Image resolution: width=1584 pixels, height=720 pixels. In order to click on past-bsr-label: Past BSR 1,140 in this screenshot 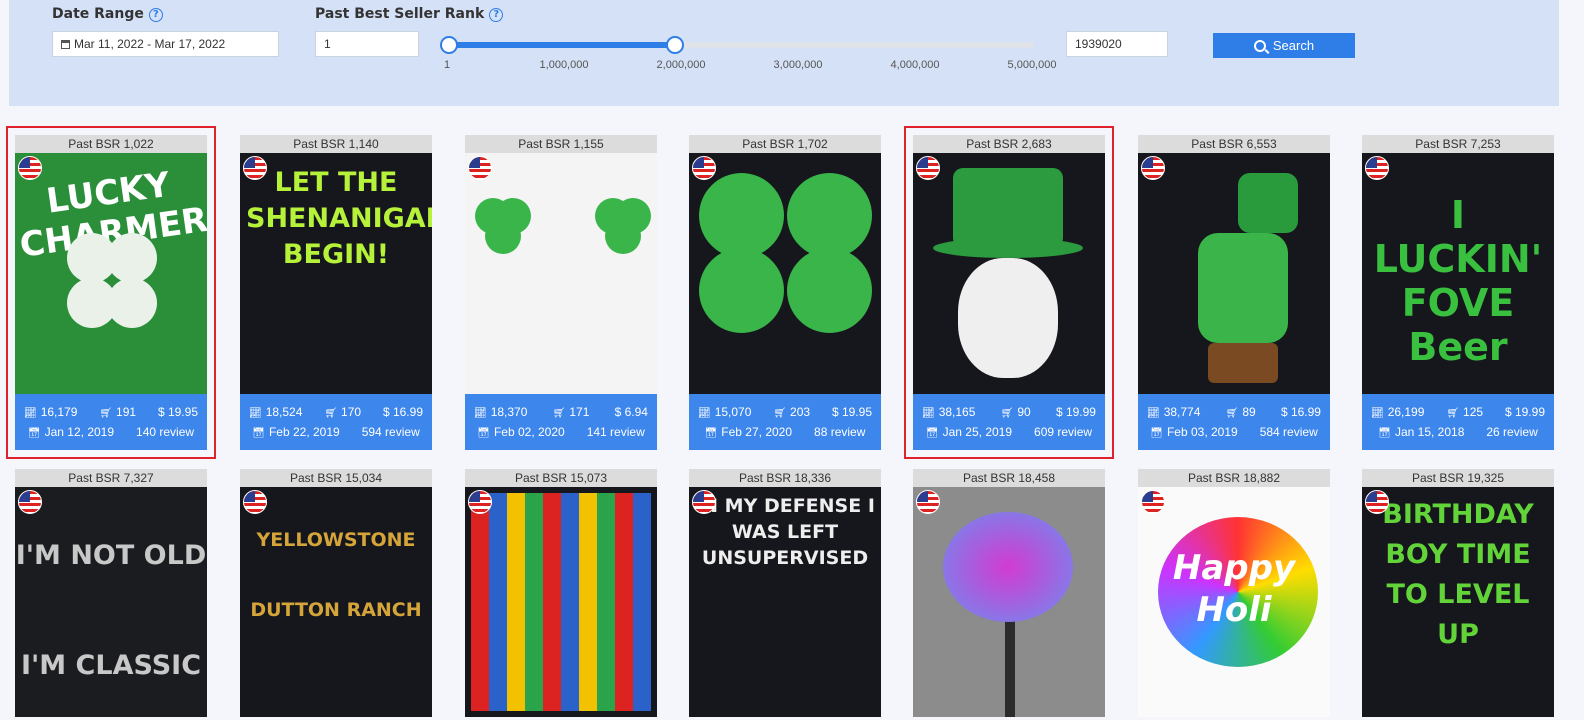, I will do `click(336, 144)`.